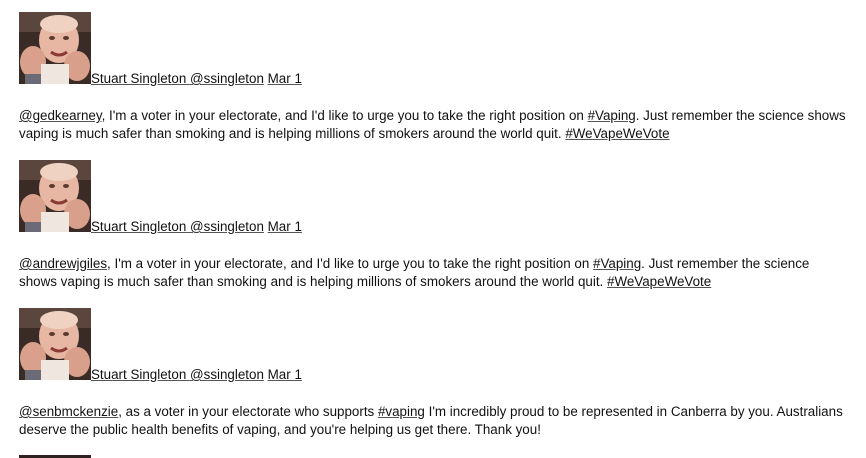 This screenshot has width=866, height=458. What do you see at coordinates (60, 115) in the screenshot?
I see `mention-link: @gedkearney` at bounding box center [60, 115].